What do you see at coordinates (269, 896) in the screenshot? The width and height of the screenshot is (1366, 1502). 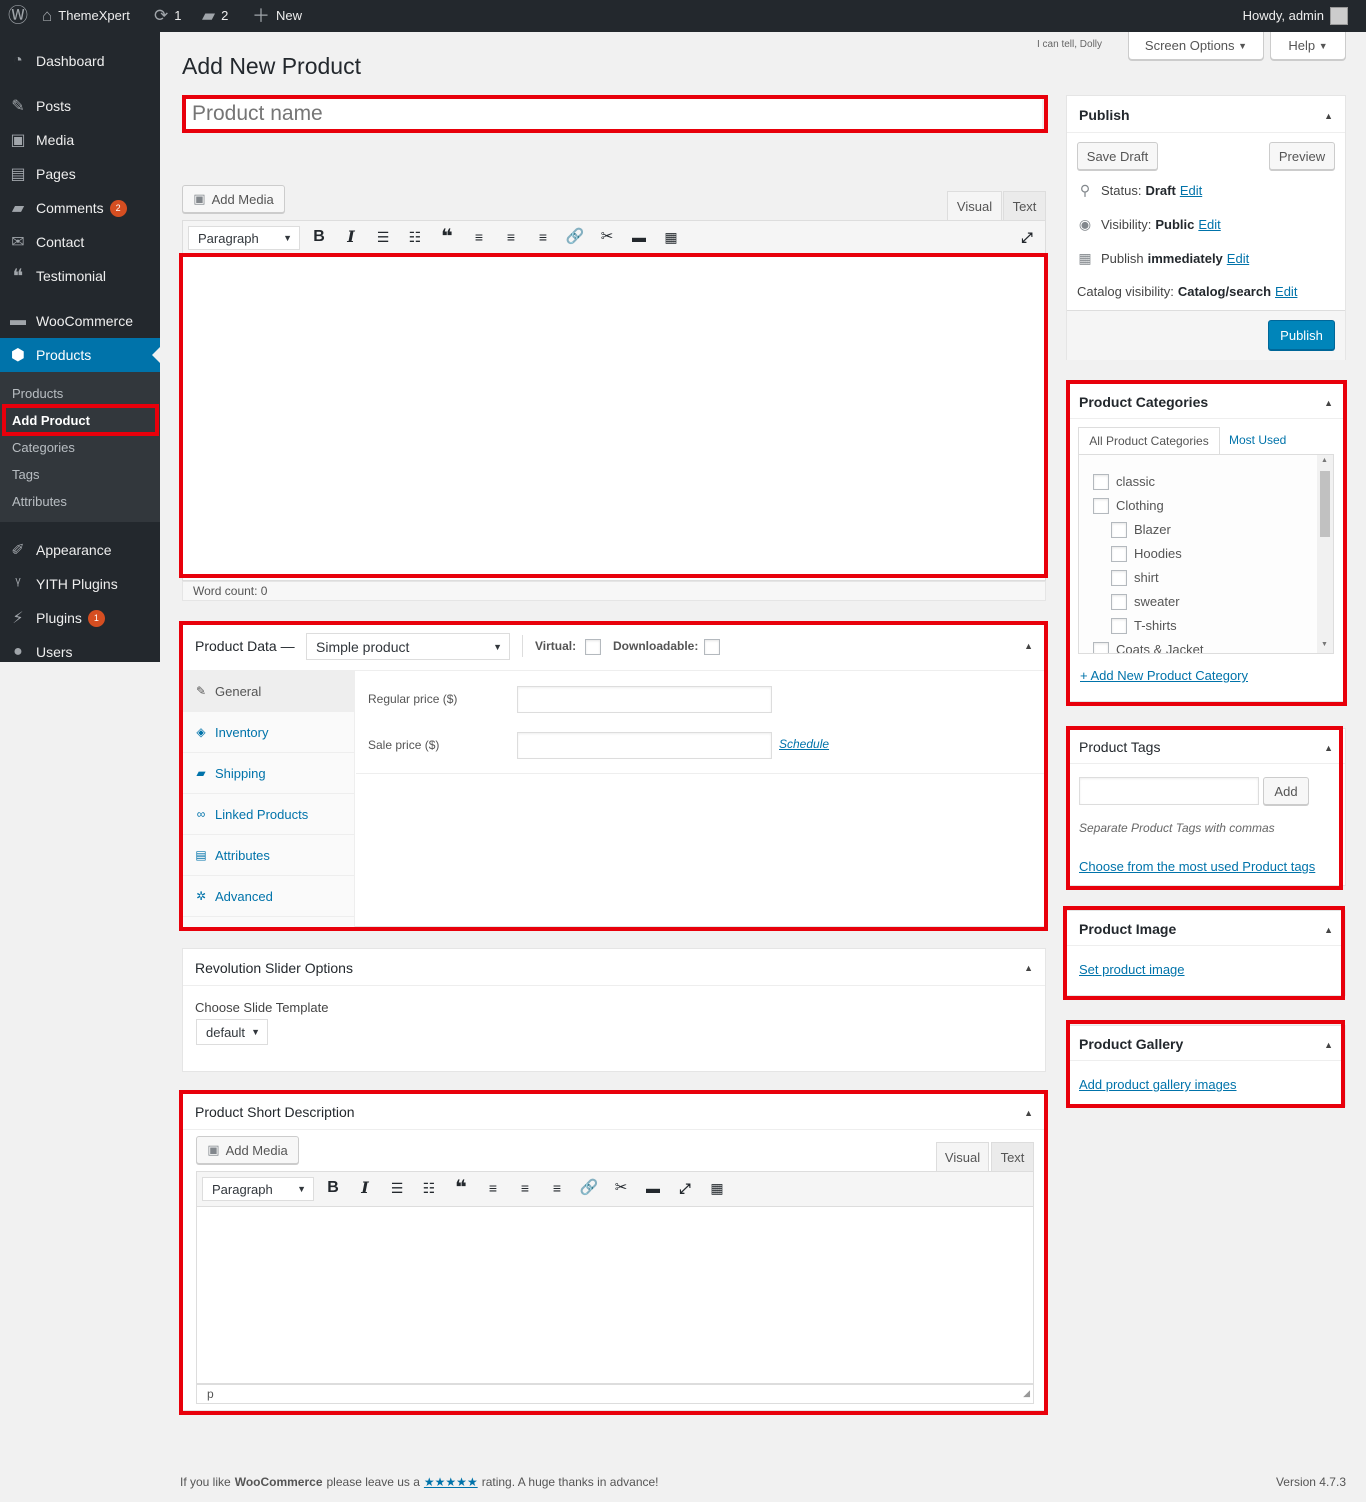 I see `tab-advanced: ✲ Advanced` at bounding box center [269, 896].